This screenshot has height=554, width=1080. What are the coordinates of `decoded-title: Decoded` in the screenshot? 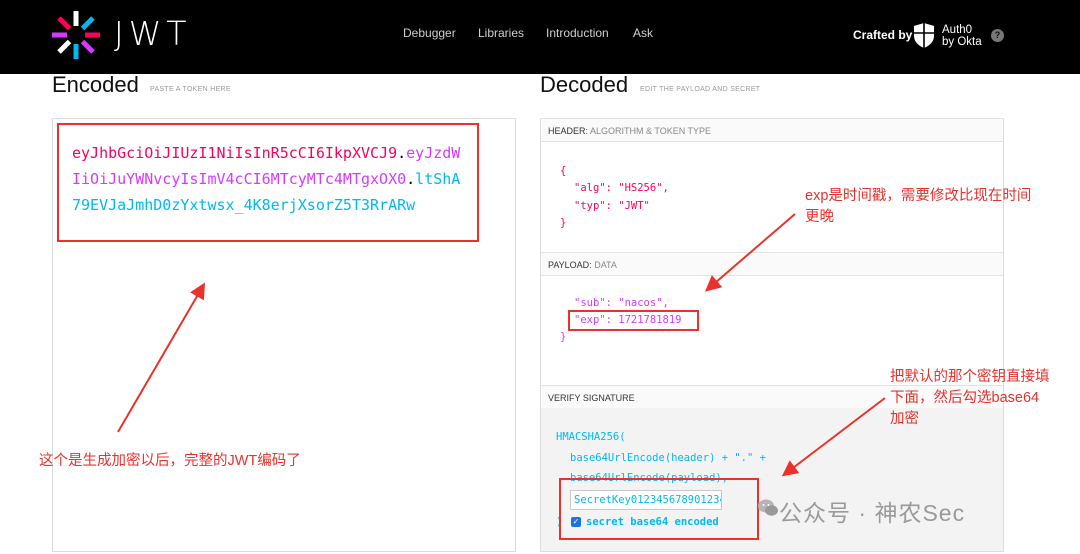 It's located at (584, 84).